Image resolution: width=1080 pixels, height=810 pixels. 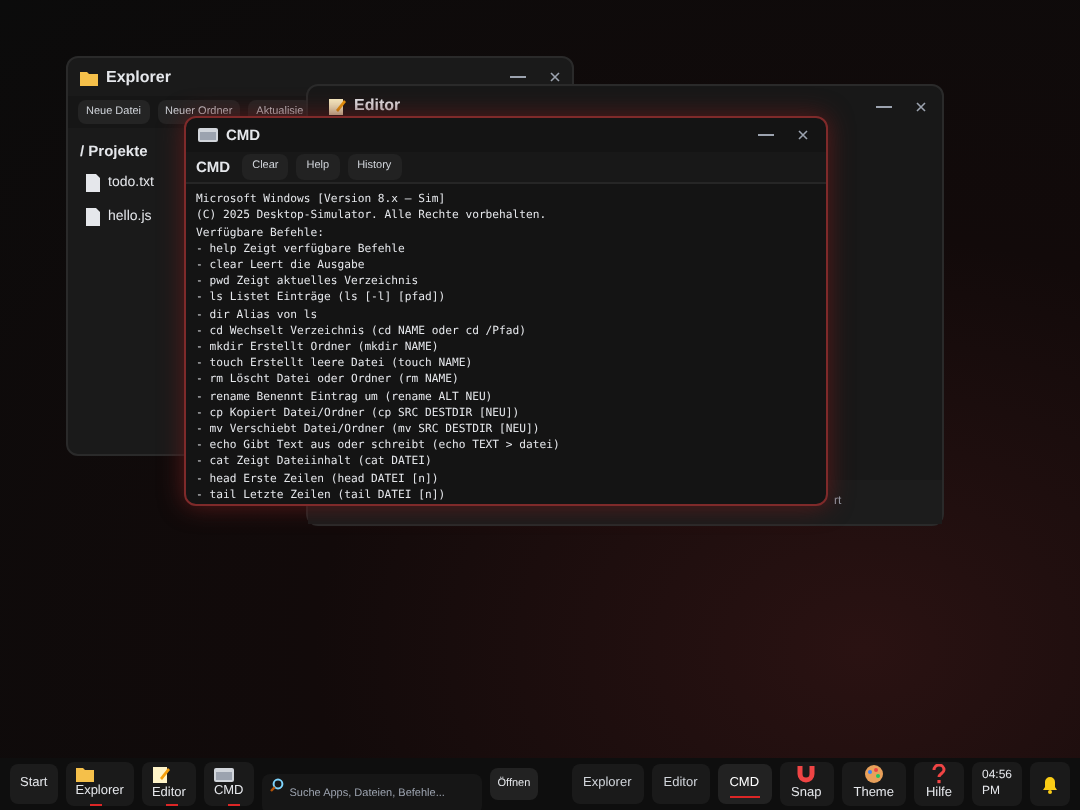 I want to click on notification-button, so click(x=1050, y=784).